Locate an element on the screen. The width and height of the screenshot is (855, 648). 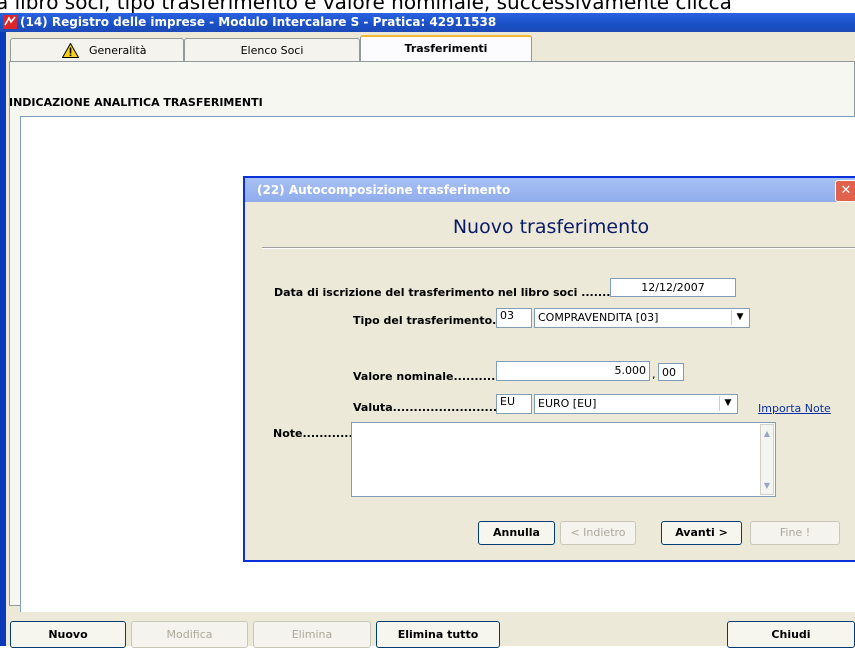
avanti-button: Avanti > is located at coordinates (701, 533).